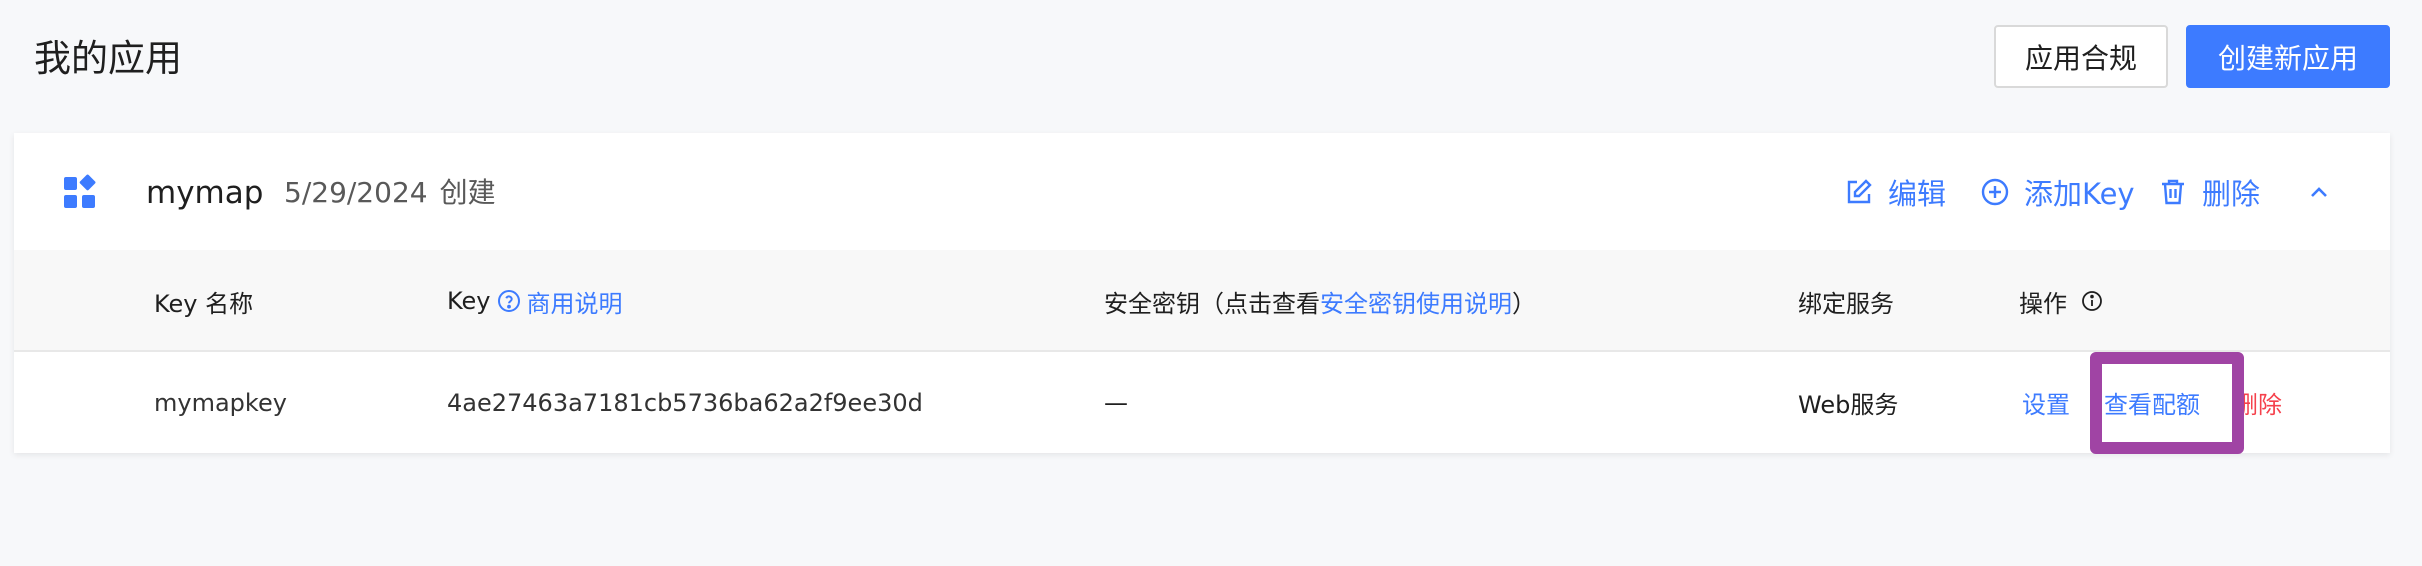 This screenshot has height=566, width=2422. I want to click on chevron-up-icon, so click(2319, 192).